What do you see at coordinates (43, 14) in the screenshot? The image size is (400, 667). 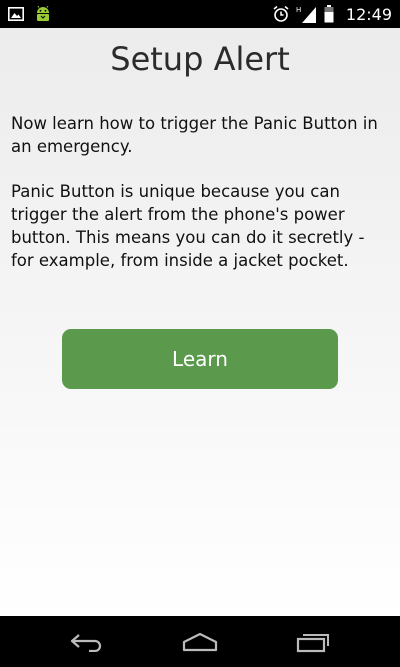 I see `android-debug-icon` at bounding box center [43, 14].